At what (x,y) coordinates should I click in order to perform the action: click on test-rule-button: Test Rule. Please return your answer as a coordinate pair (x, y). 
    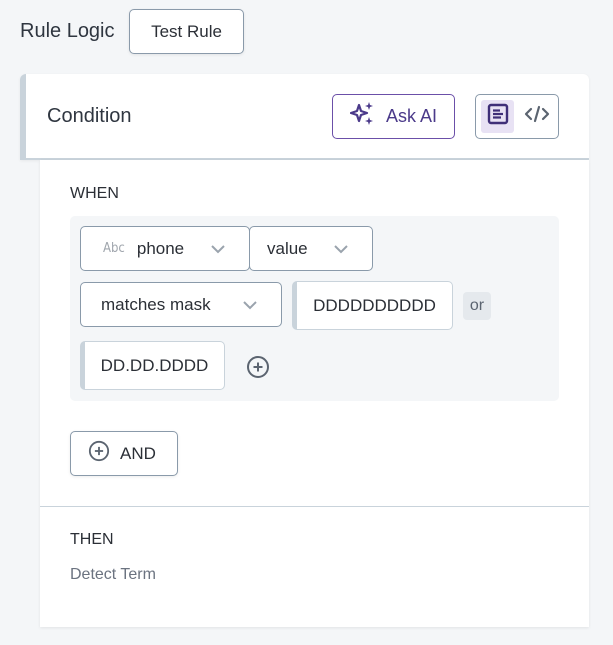
    Looking at the image, I should click on (186, 31).